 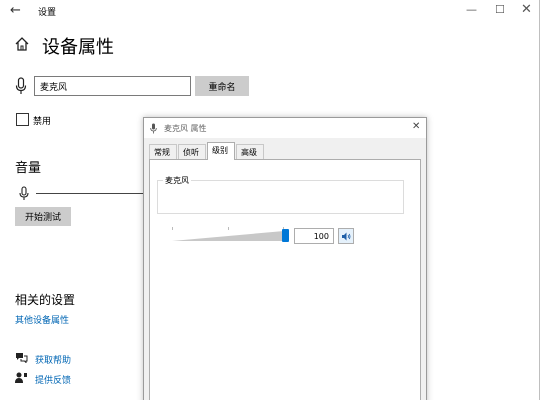 I want to click on related-settings-heading: 相关的设置, so click(x=45, y=300).